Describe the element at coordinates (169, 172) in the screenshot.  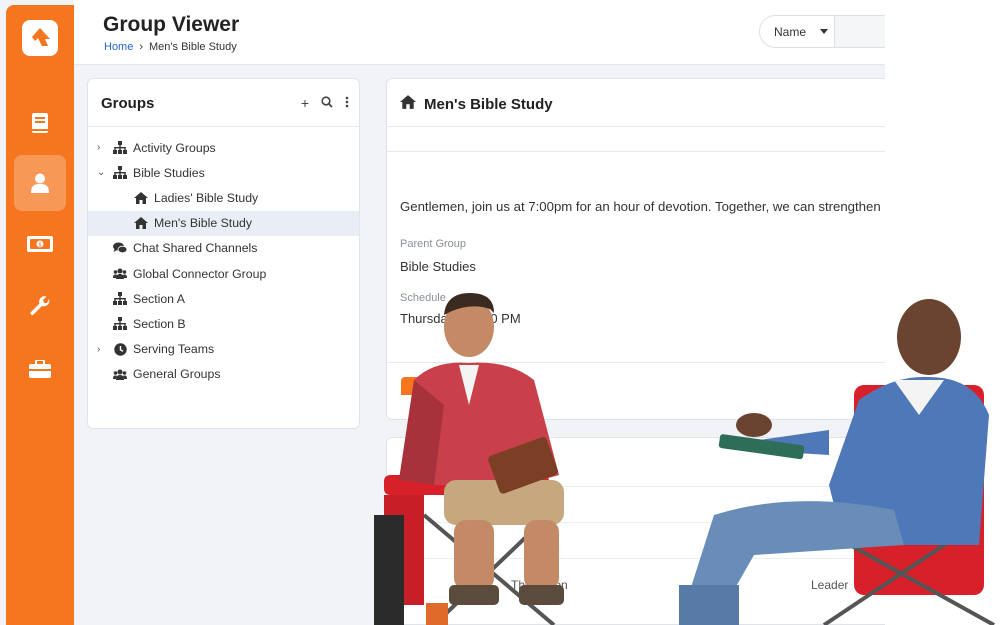
I see `tree-item-label: Bible Studies` at that location.